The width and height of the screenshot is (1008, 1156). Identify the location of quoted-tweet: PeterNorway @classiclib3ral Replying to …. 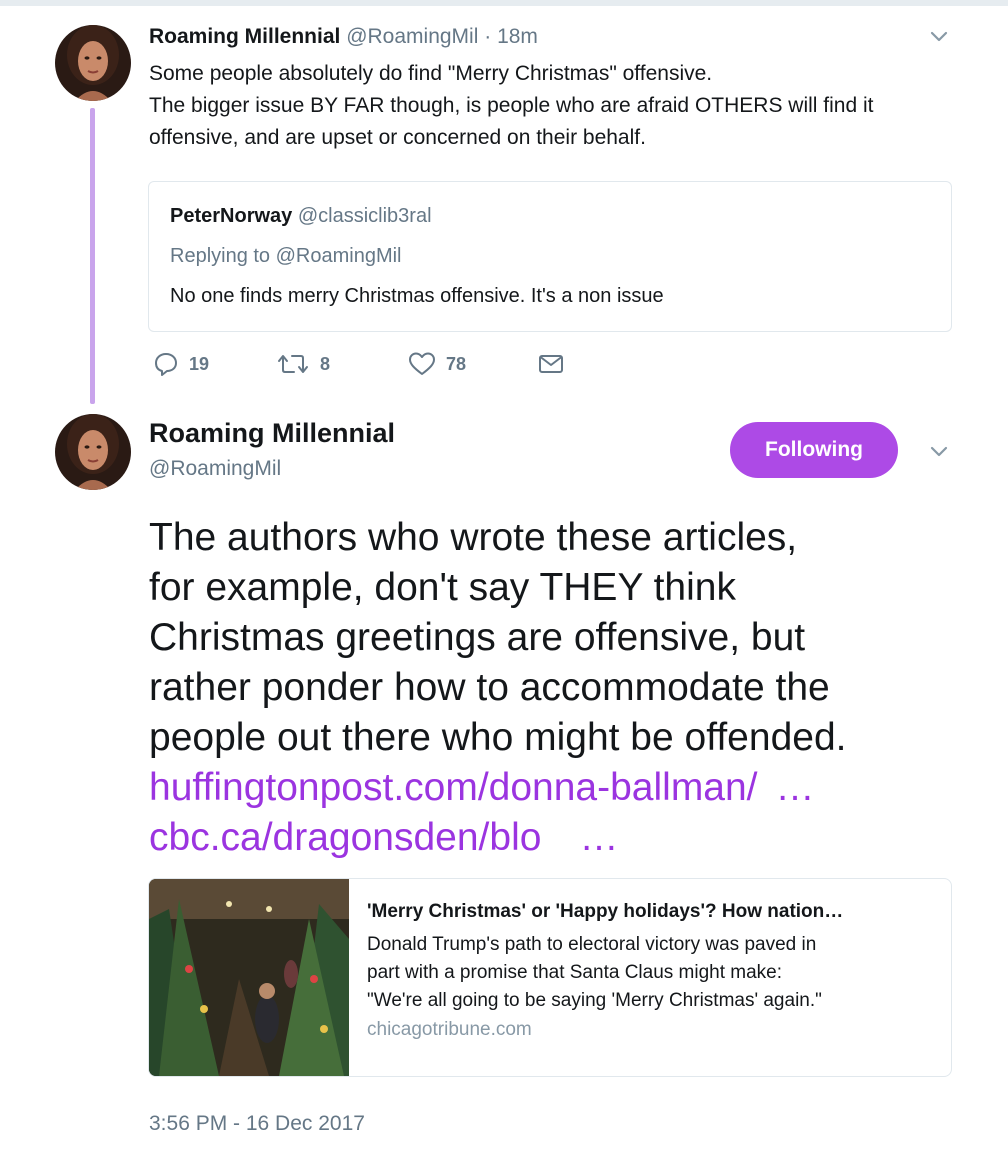
(550, 256).